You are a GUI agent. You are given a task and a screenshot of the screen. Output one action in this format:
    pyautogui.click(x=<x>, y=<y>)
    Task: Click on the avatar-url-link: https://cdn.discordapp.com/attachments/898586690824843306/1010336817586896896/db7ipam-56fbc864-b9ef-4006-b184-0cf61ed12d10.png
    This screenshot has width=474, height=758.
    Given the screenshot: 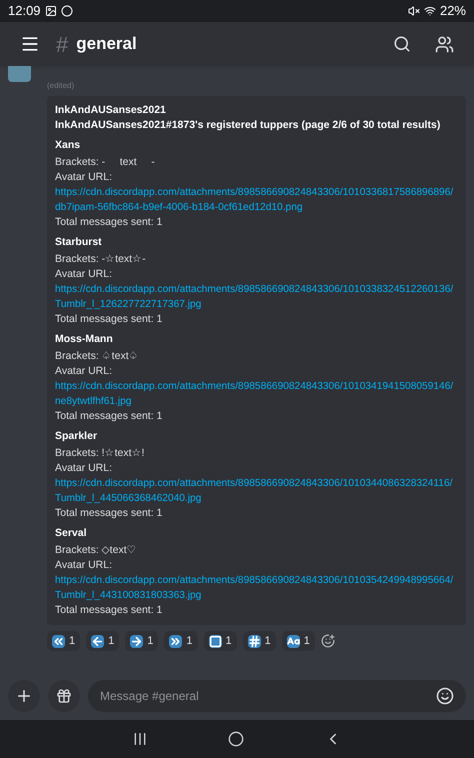 What is the action you would take?
    pyautogui.click(x=256, y=200)
    